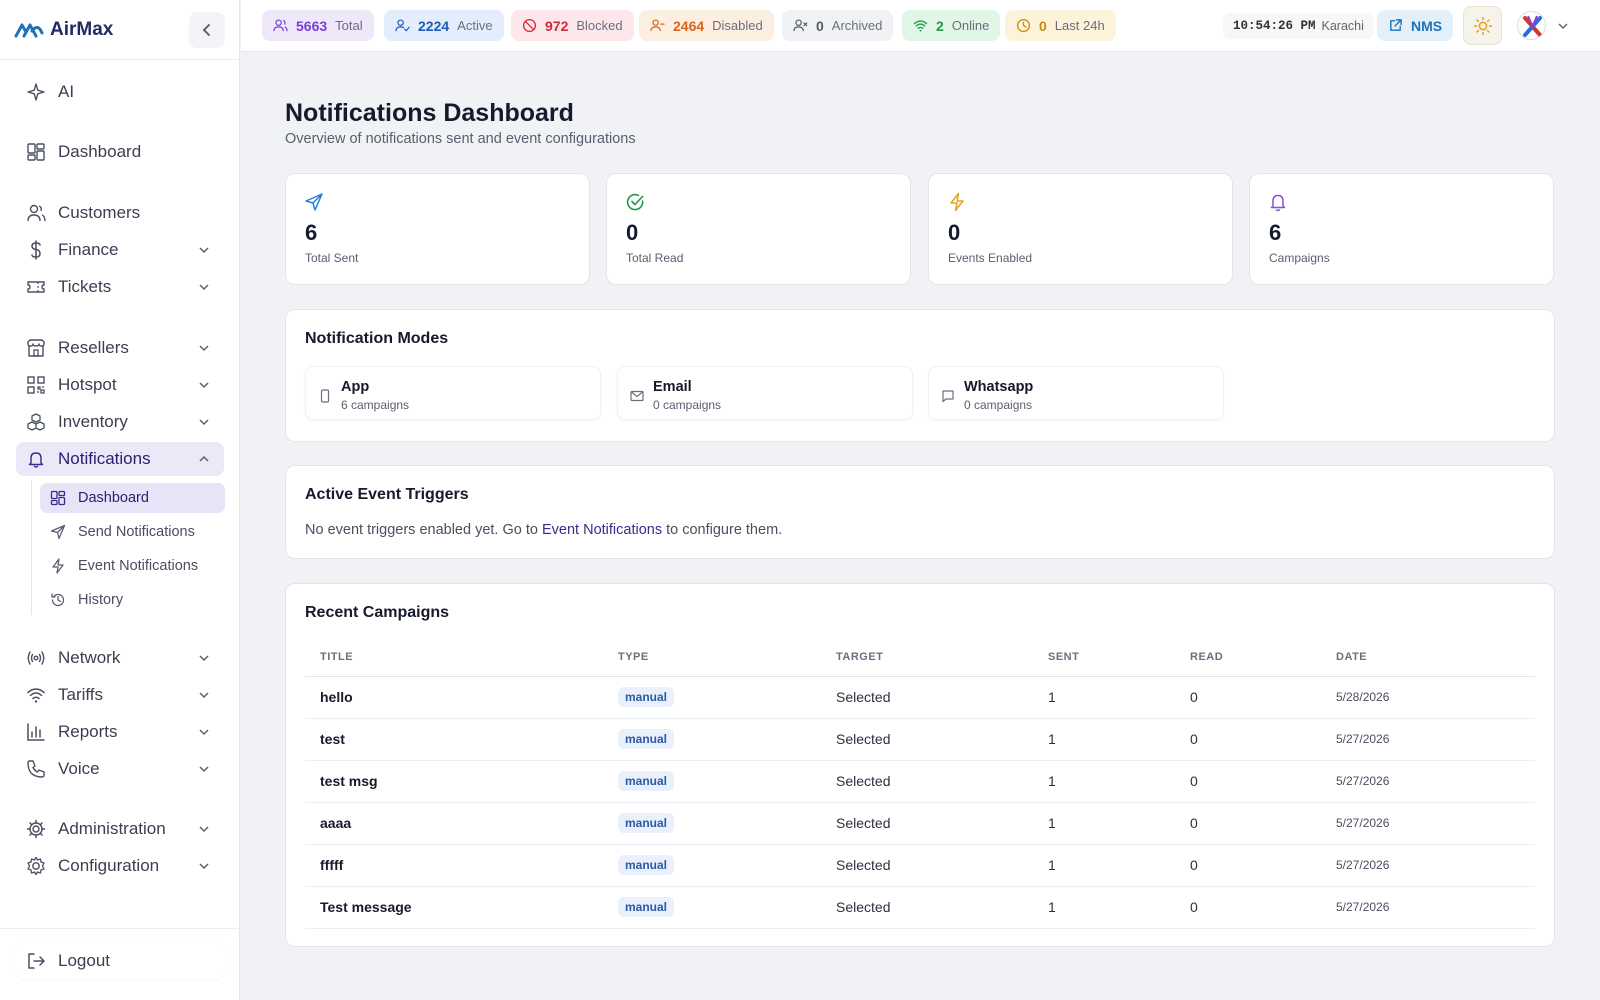 The height and width of the screenshot is (1000, 1600). What do you see at coordinates (66, 91) in the screenshot?
I see `sidebar-item-label: AI` at bounding box center [66, 91].